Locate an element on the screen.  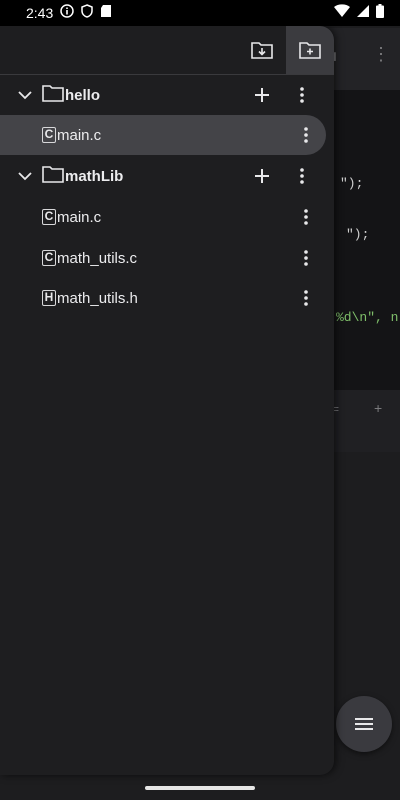
wifi-icon is located at coordinates (342, 10).